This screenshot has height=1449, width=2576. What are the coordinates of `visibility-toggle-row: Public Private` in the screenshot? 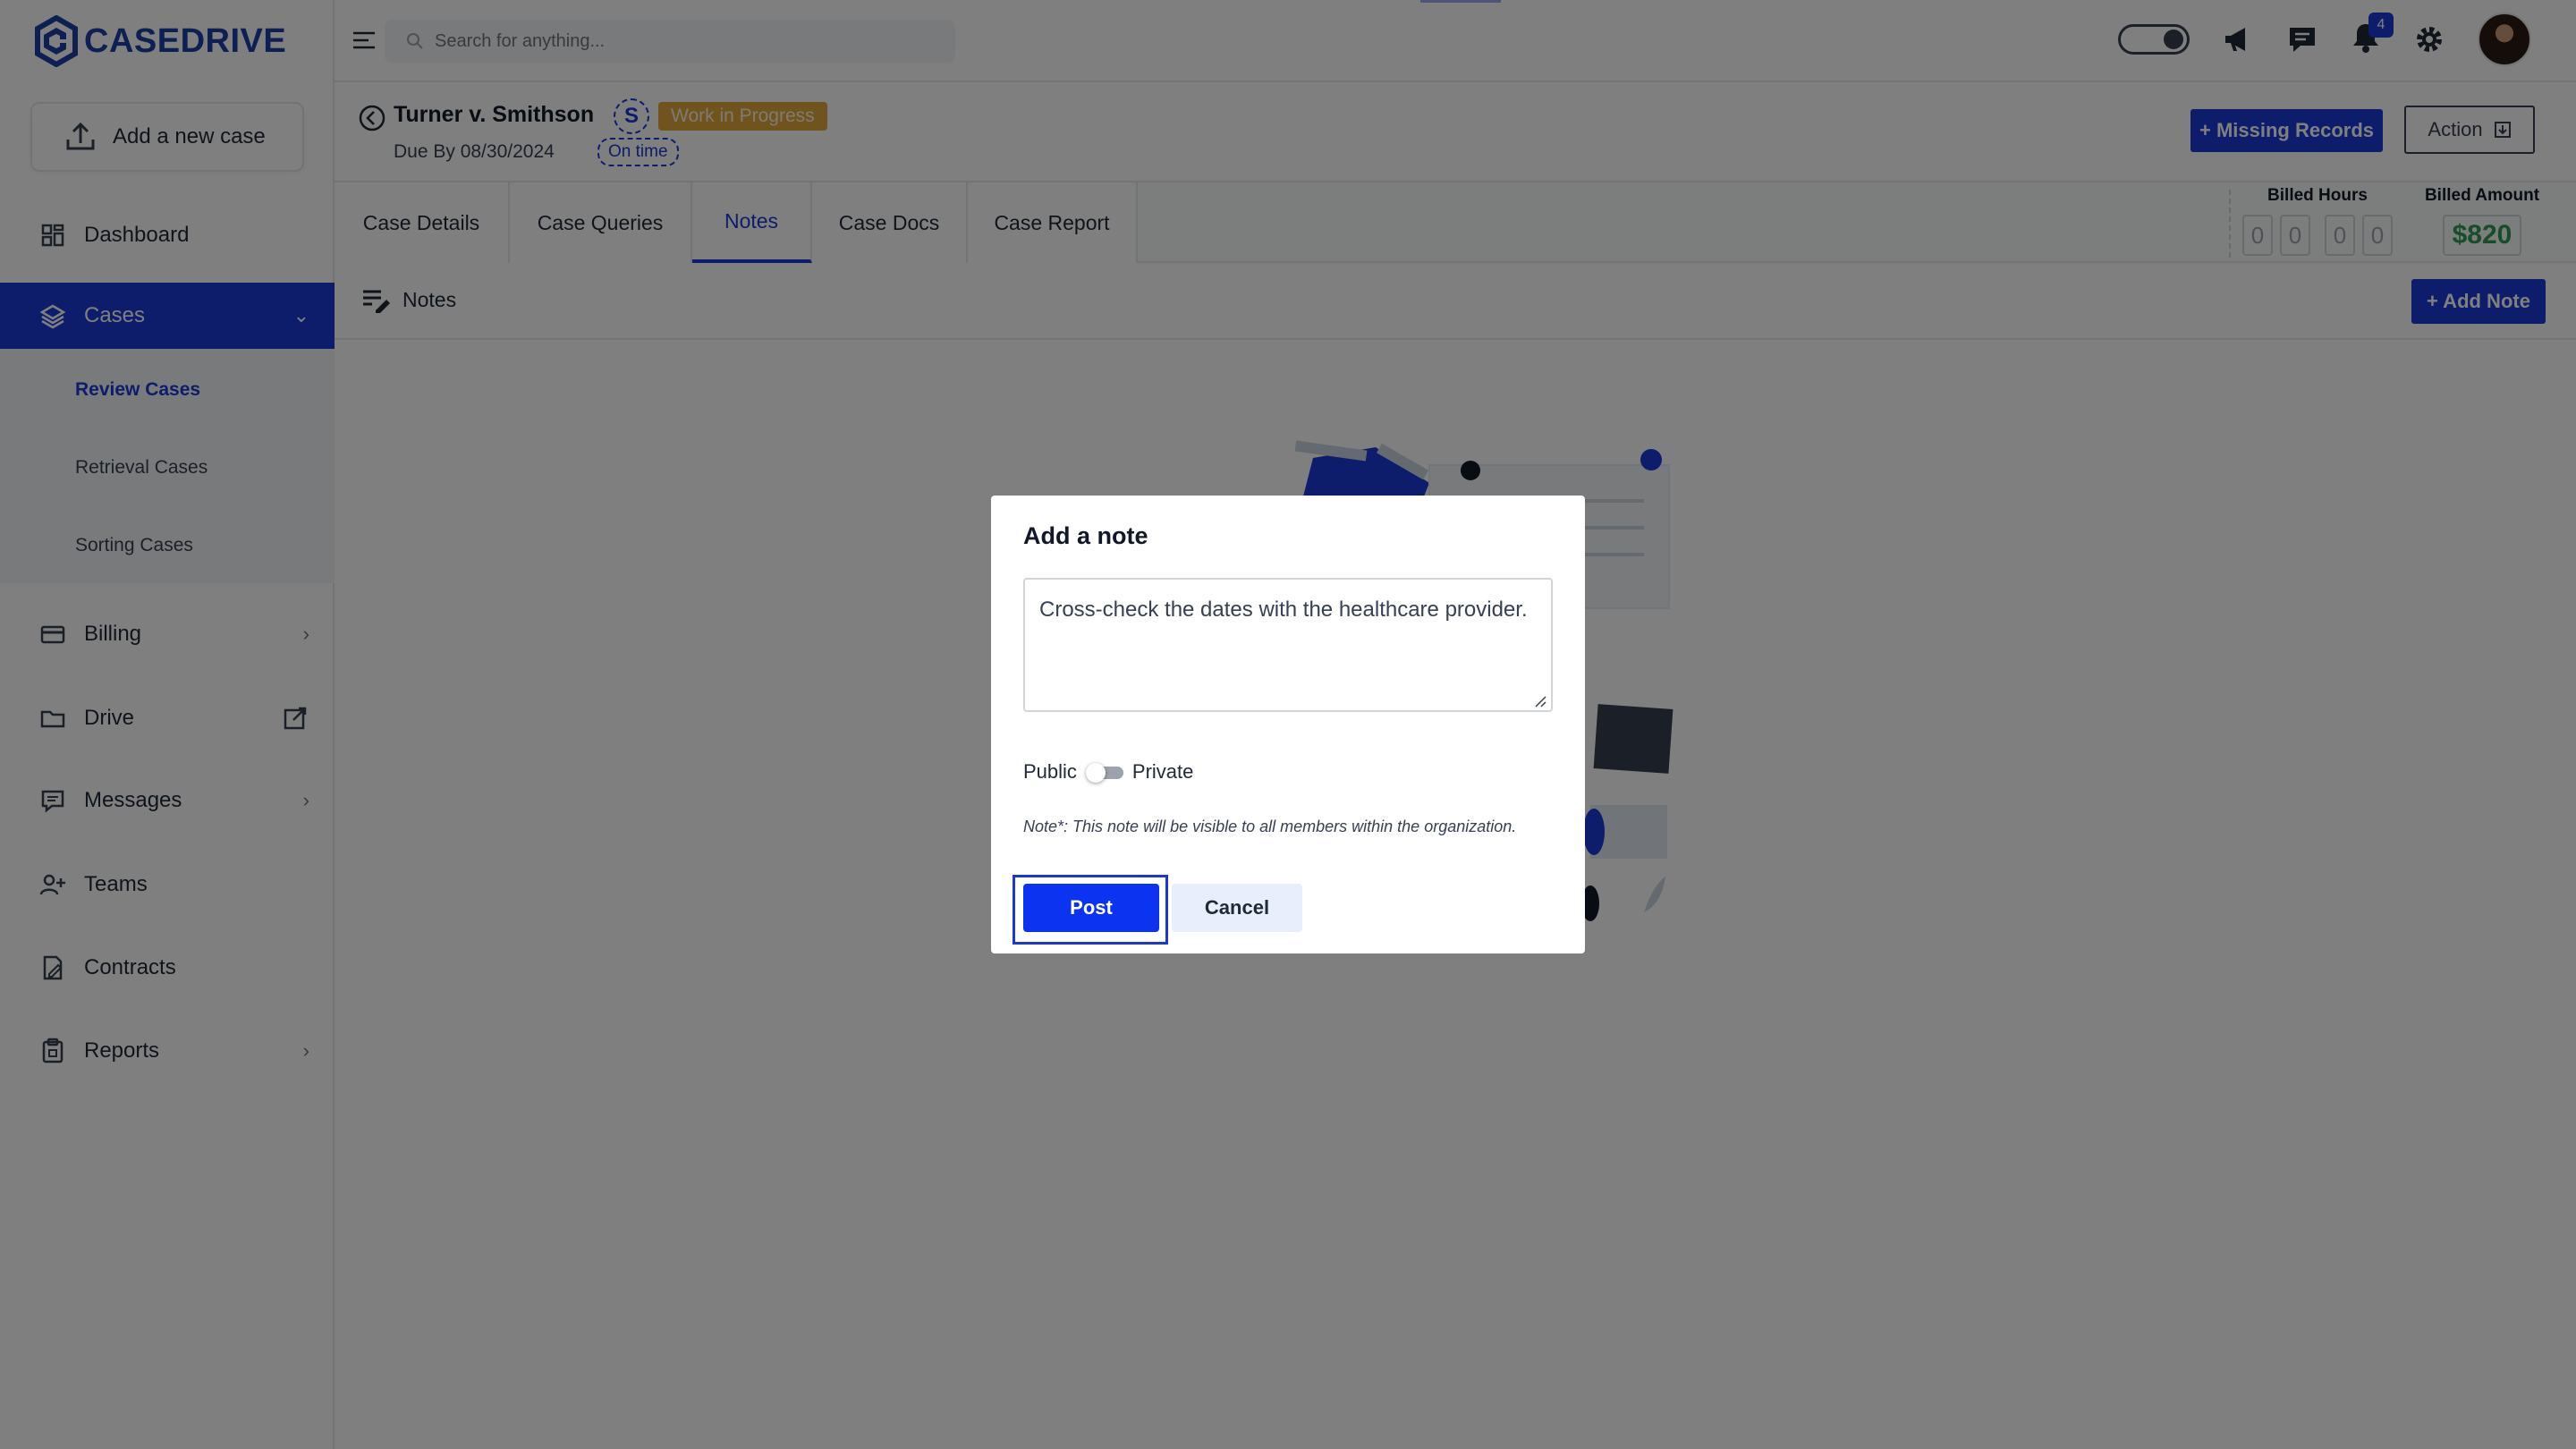 It's located at (1108, 772).